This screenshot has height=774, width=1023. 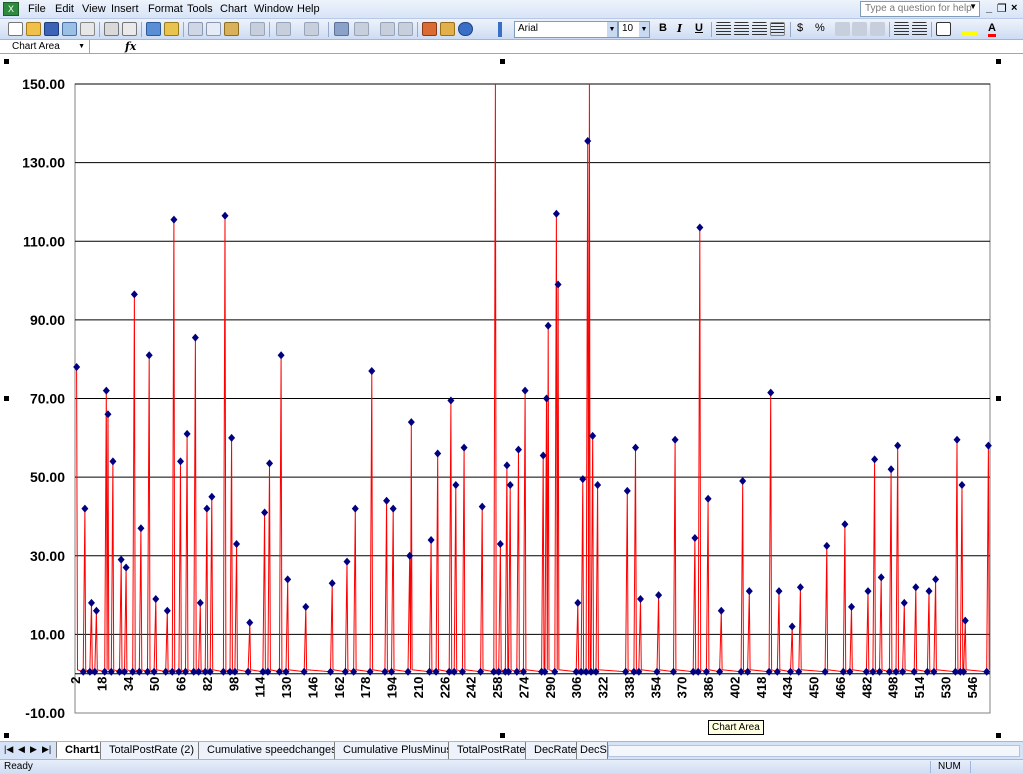 I want to click on undo-icon, so click(x=283, y=29).